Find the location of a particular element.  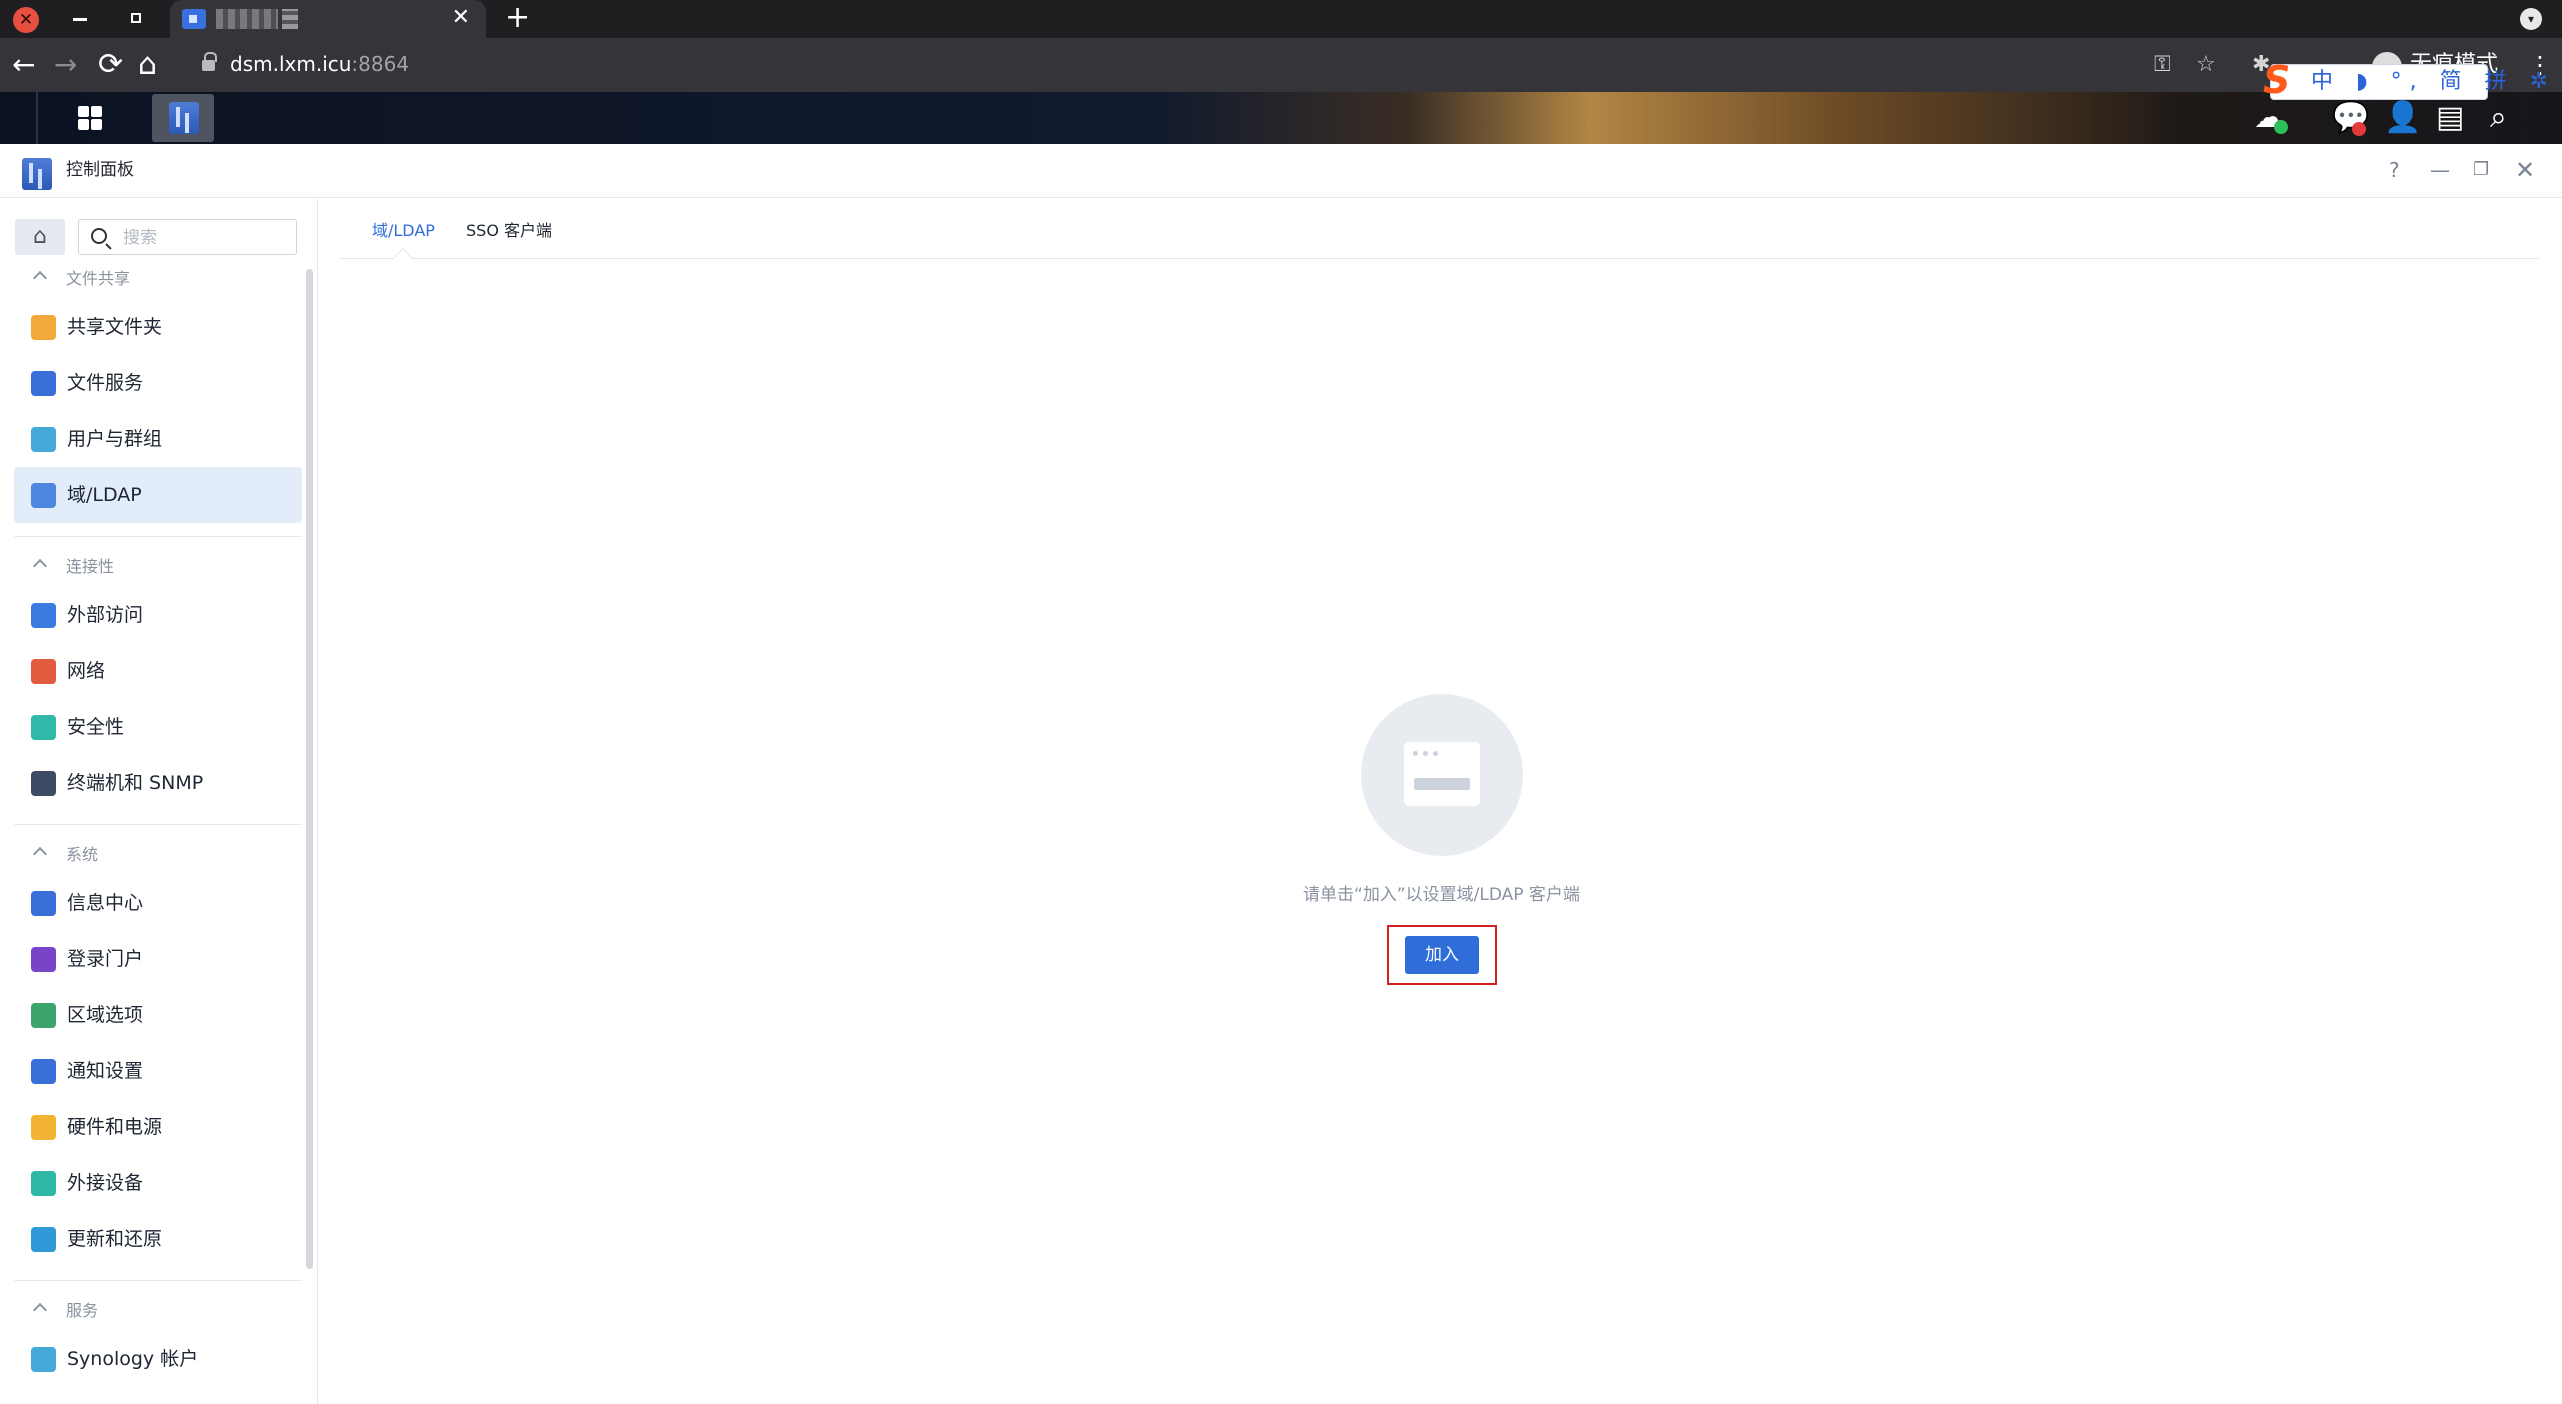

user-menu-icon: 👤 is located at coordinates (2402, 118).